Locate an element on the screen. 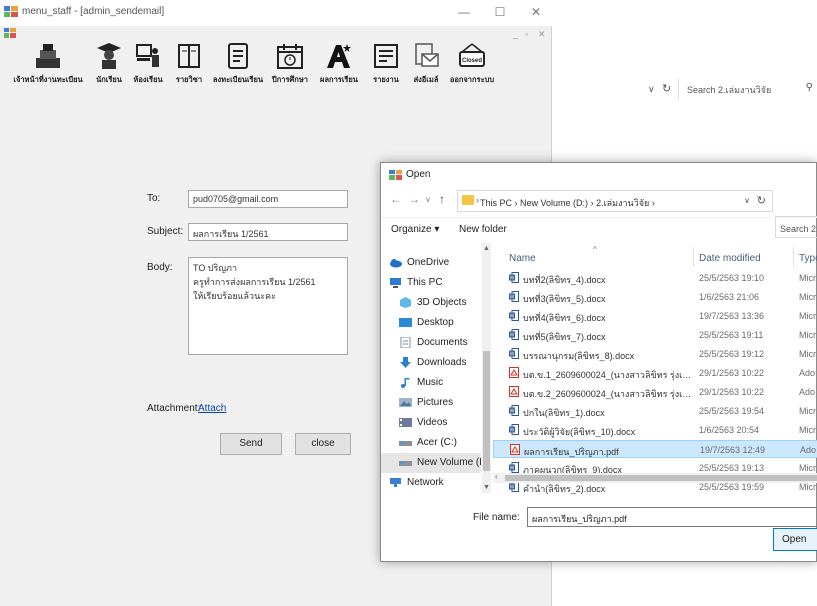 This screenshot has width=817, height=606. file-name-input: ผลการเรียน_ปริญภา.pdf is located at coordinates (672, 517).